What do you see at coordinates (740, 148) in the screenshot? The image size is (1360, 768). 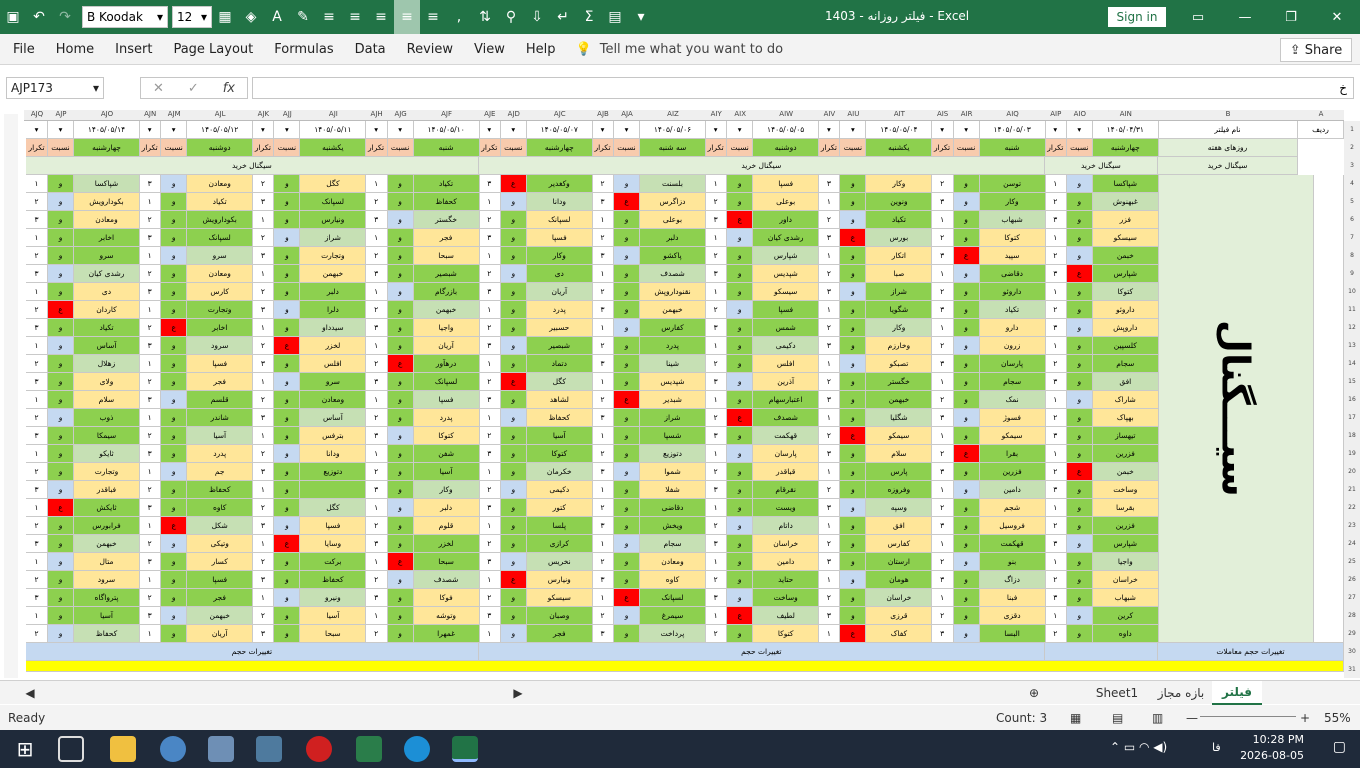 I see `ratio-label: نسبت` at bounding box center [740, 148].